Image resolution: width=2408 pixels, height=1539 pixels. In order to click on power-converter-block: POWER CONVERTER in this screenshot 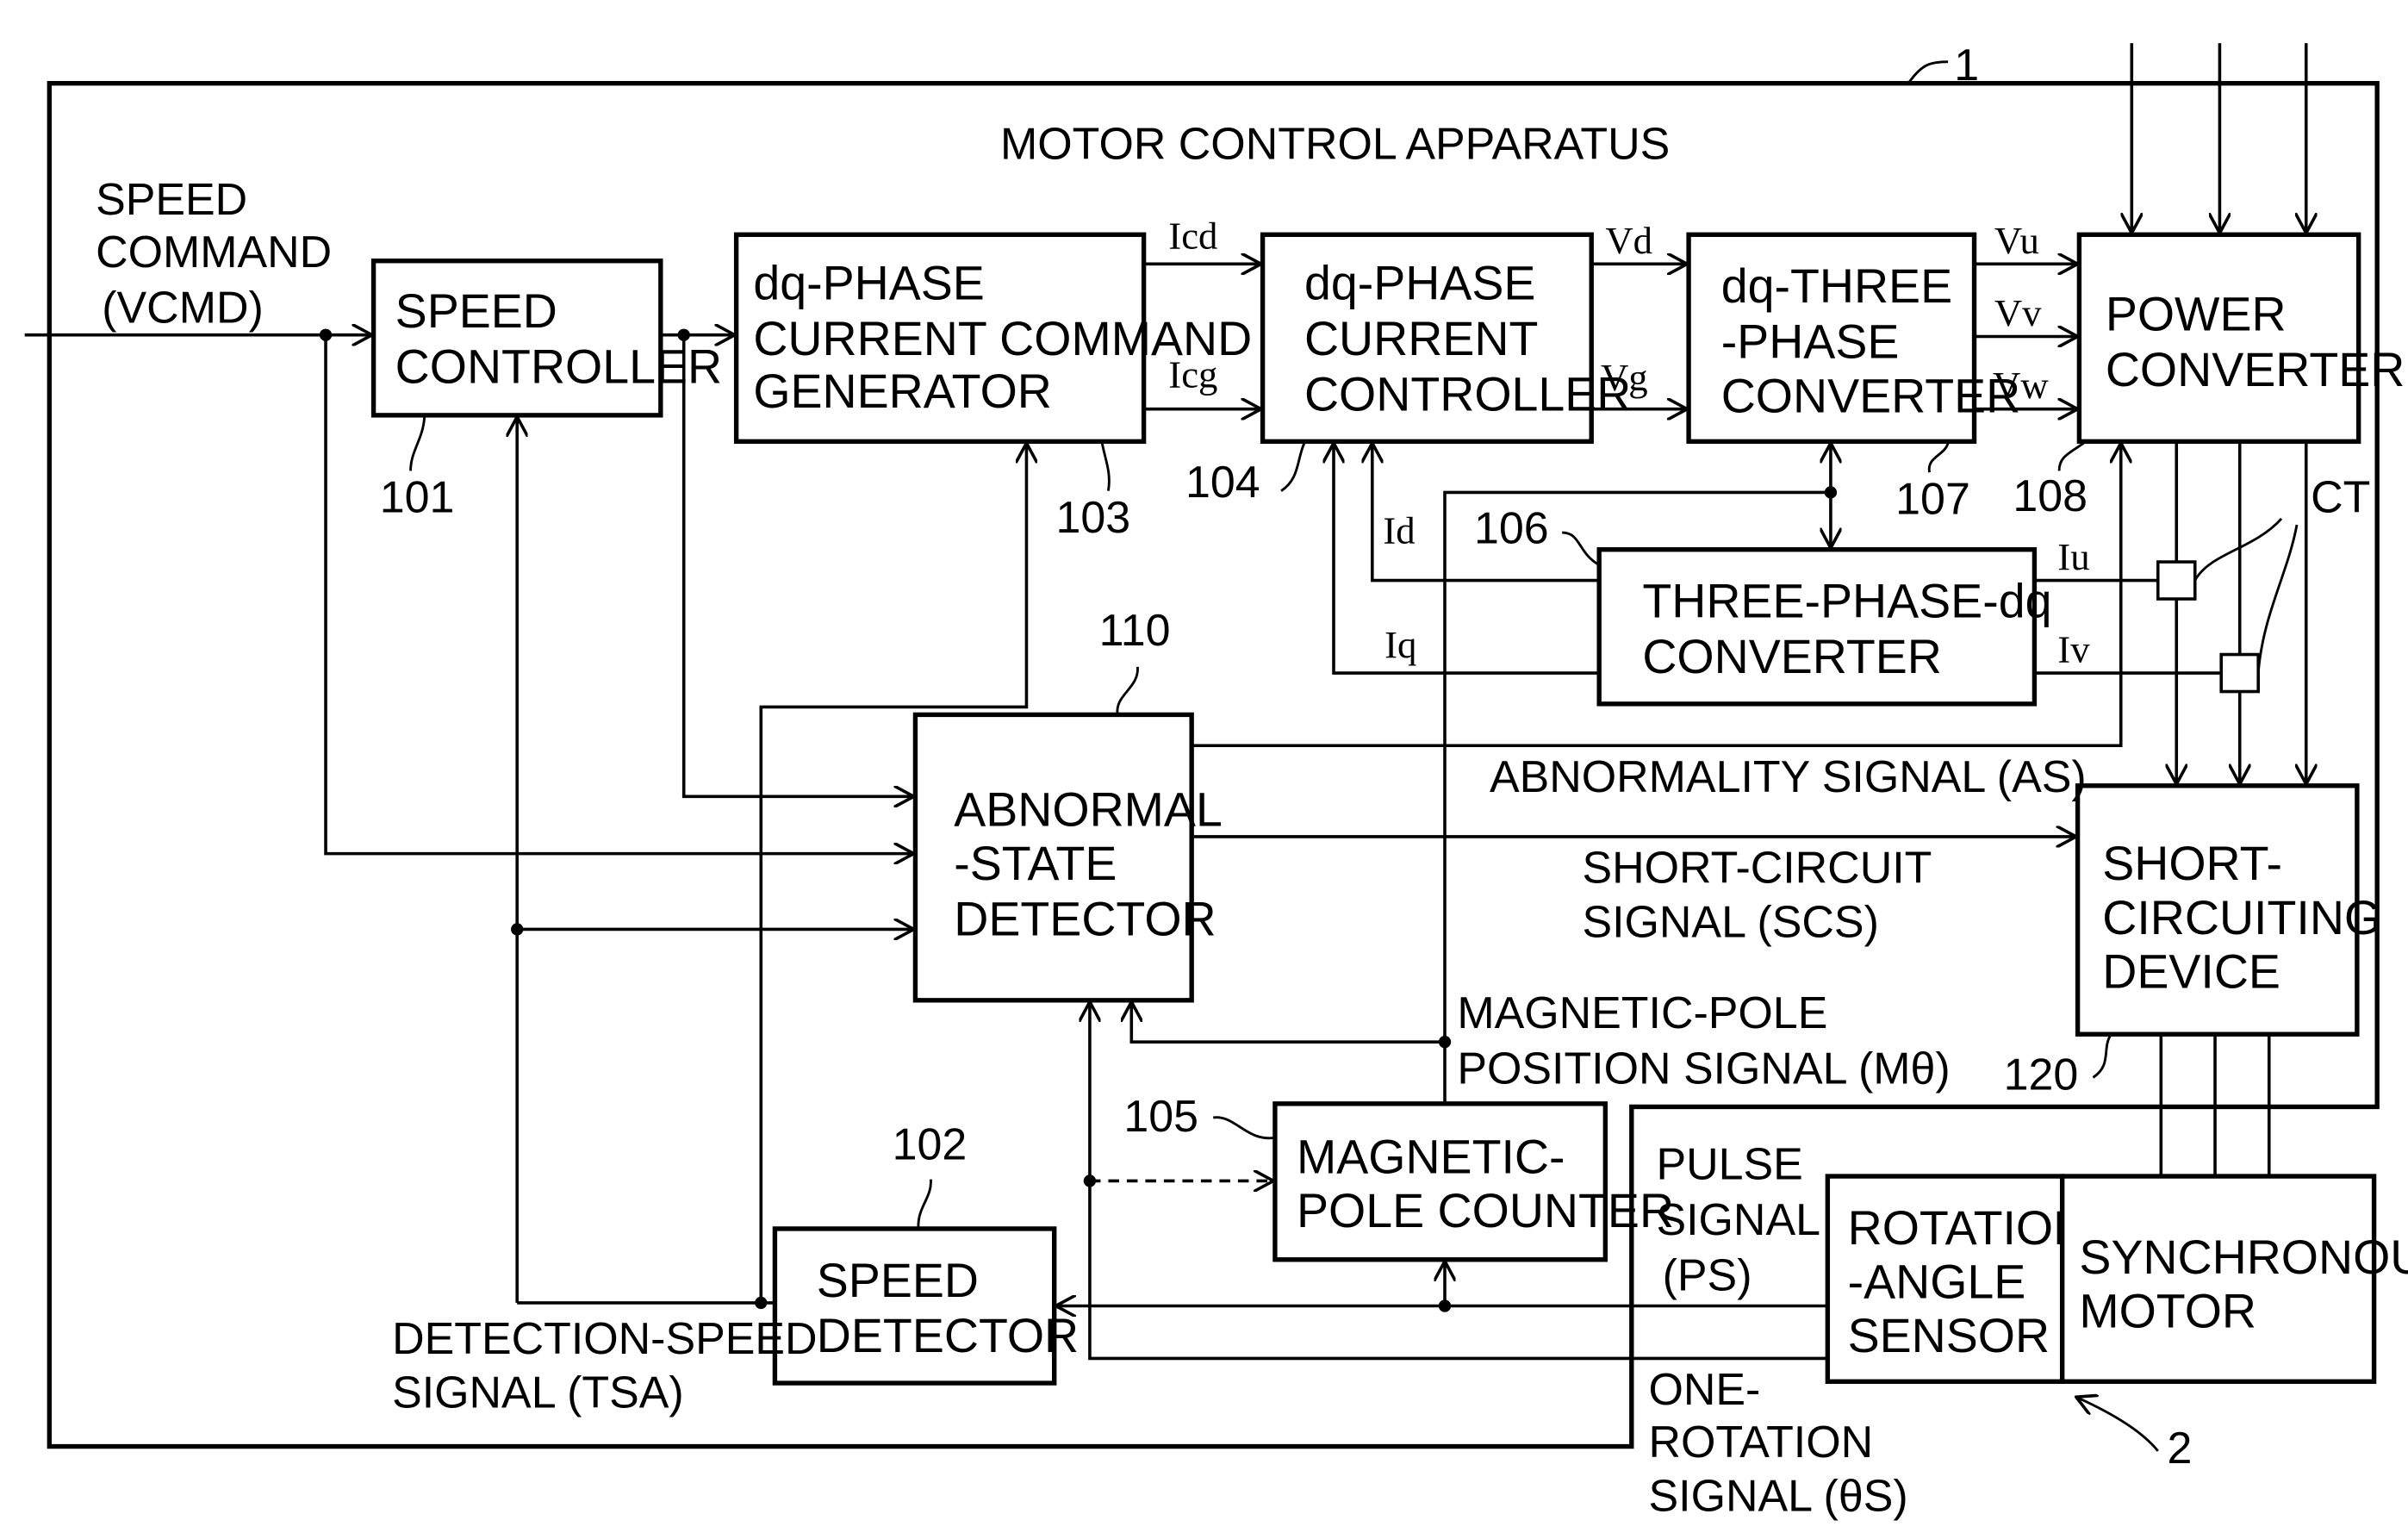, I will do `click(2241, 338)`.